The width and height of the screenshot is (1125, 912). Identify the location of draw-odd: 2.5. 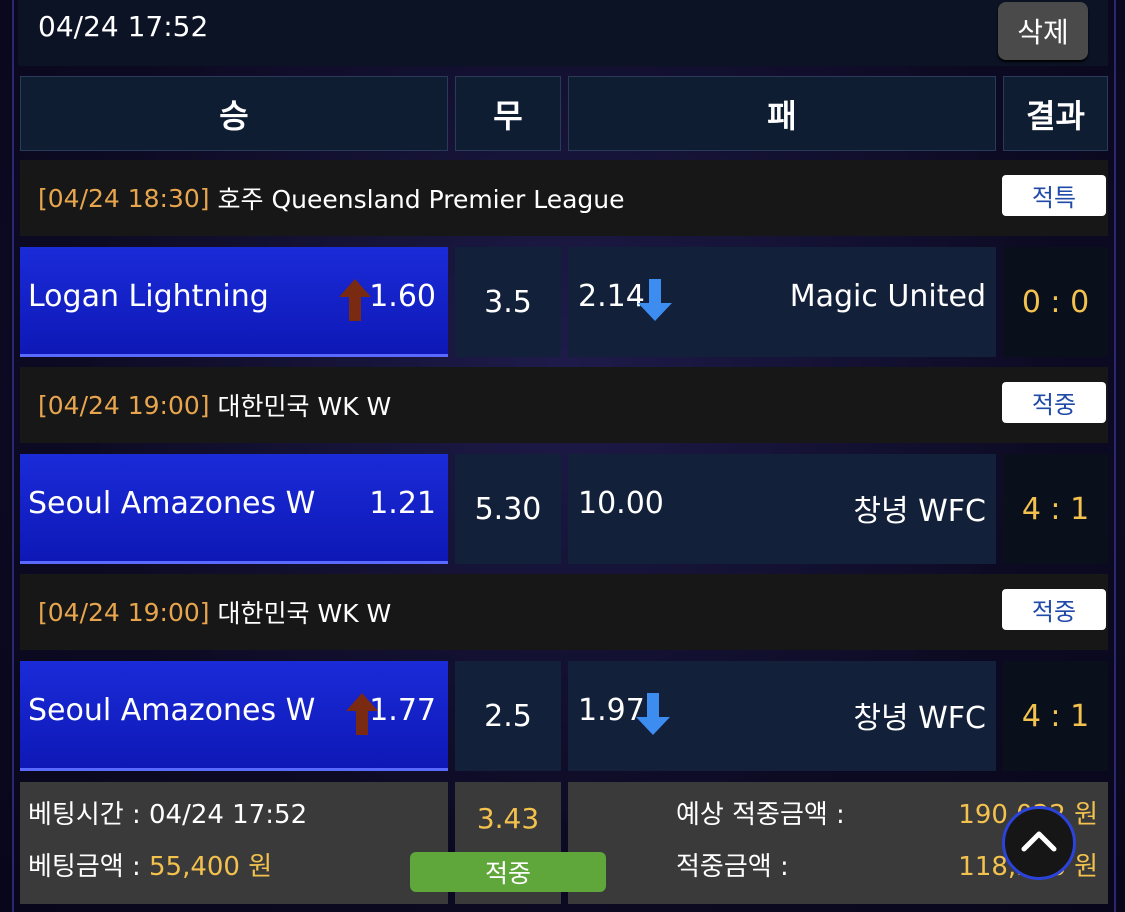
(508, 716).